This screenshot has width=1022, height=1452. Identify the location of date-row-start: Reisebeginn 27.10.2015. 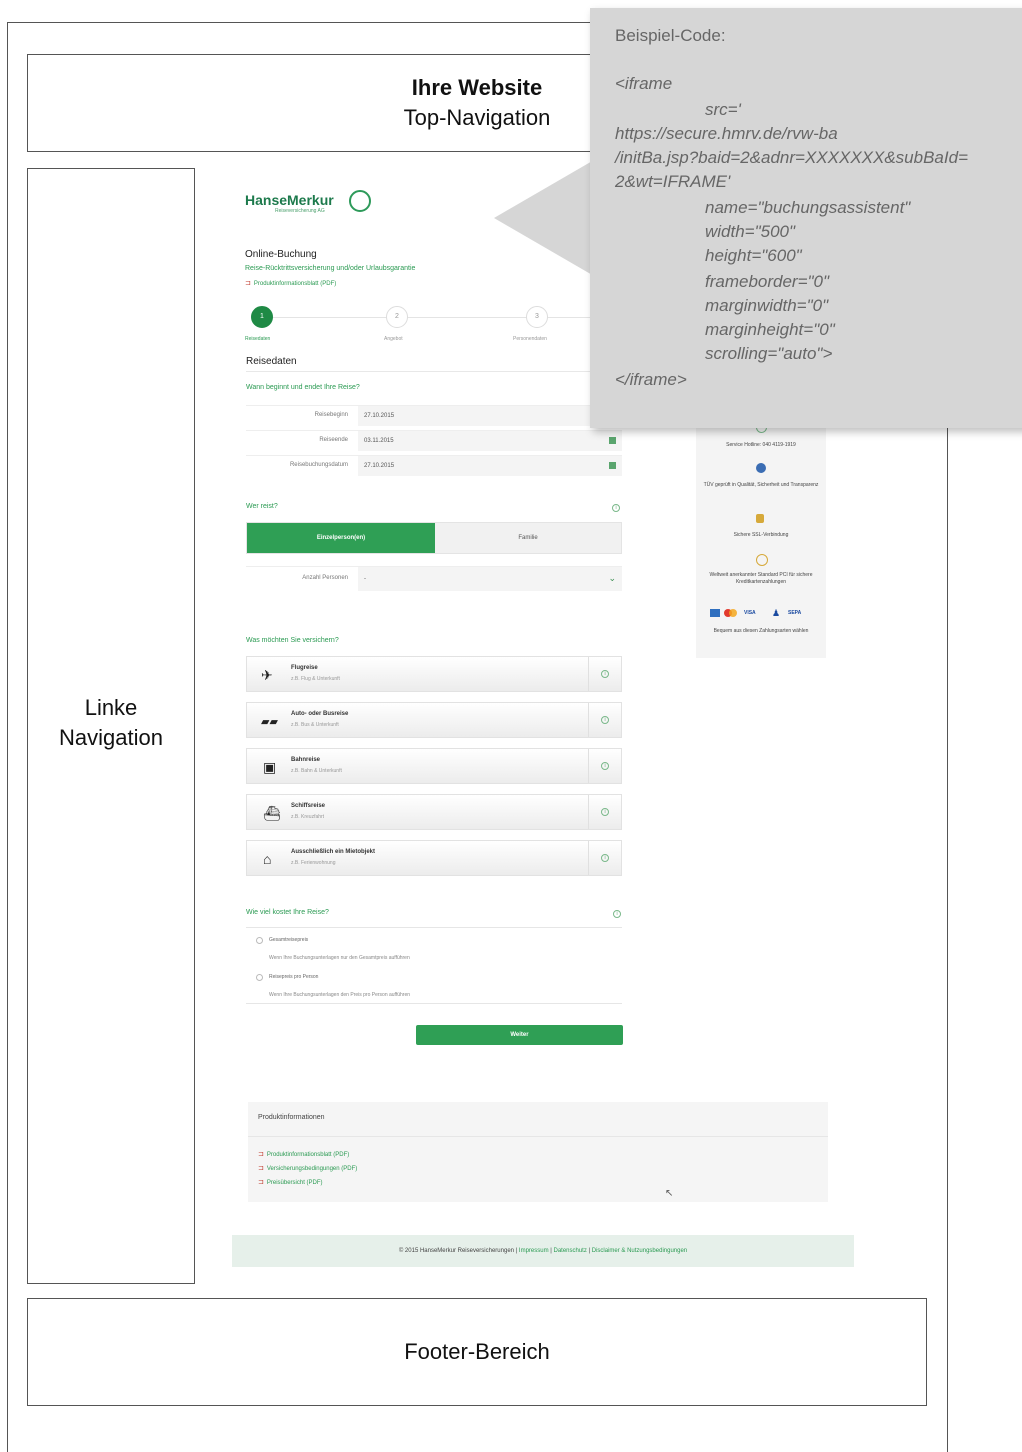
(434, 415).